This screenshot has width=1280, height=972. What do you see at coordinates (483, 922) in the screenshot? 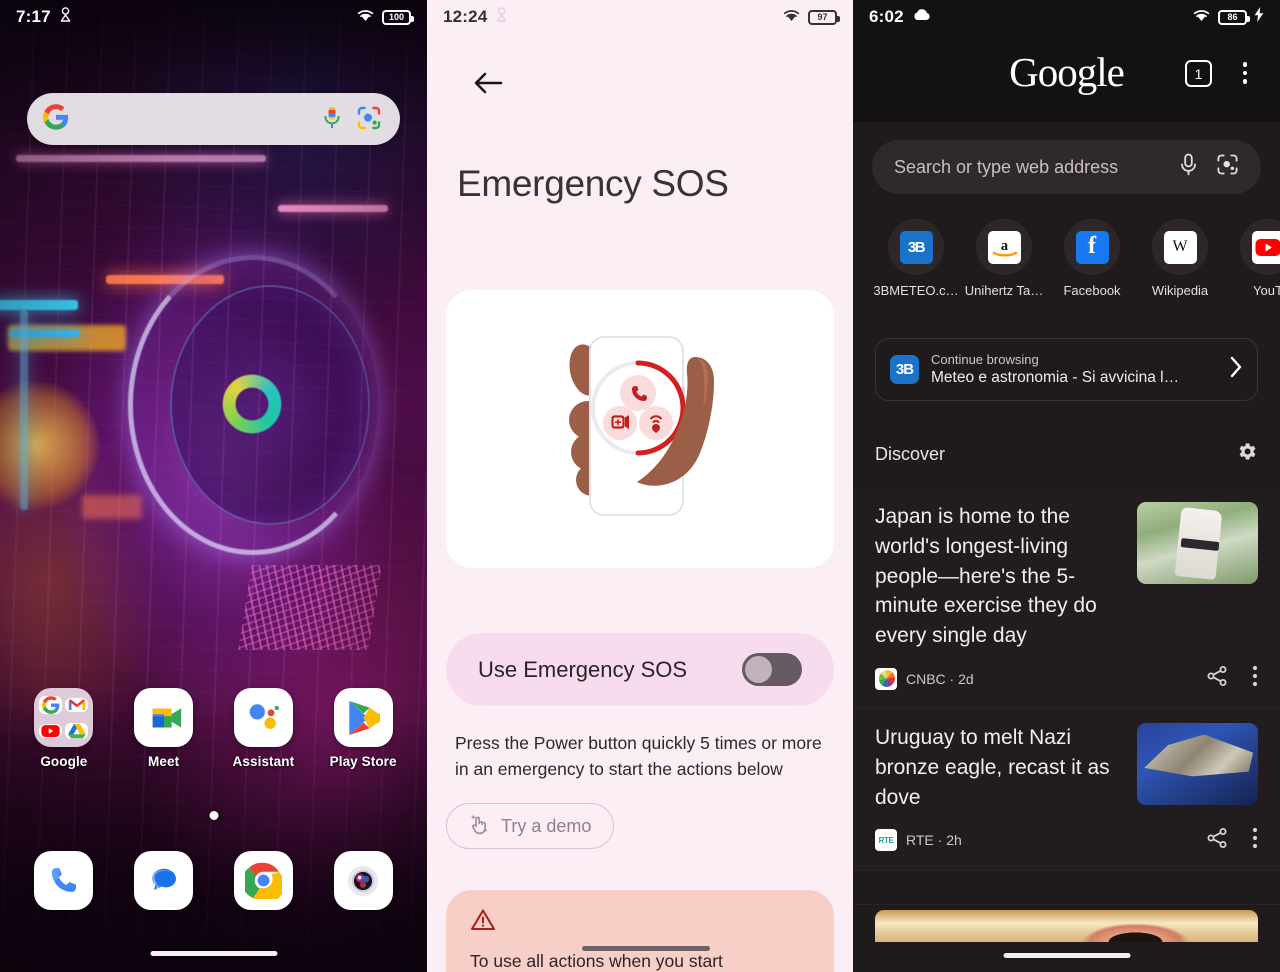
I see `warning-triangle-icon` at bounding box center [483, 922].